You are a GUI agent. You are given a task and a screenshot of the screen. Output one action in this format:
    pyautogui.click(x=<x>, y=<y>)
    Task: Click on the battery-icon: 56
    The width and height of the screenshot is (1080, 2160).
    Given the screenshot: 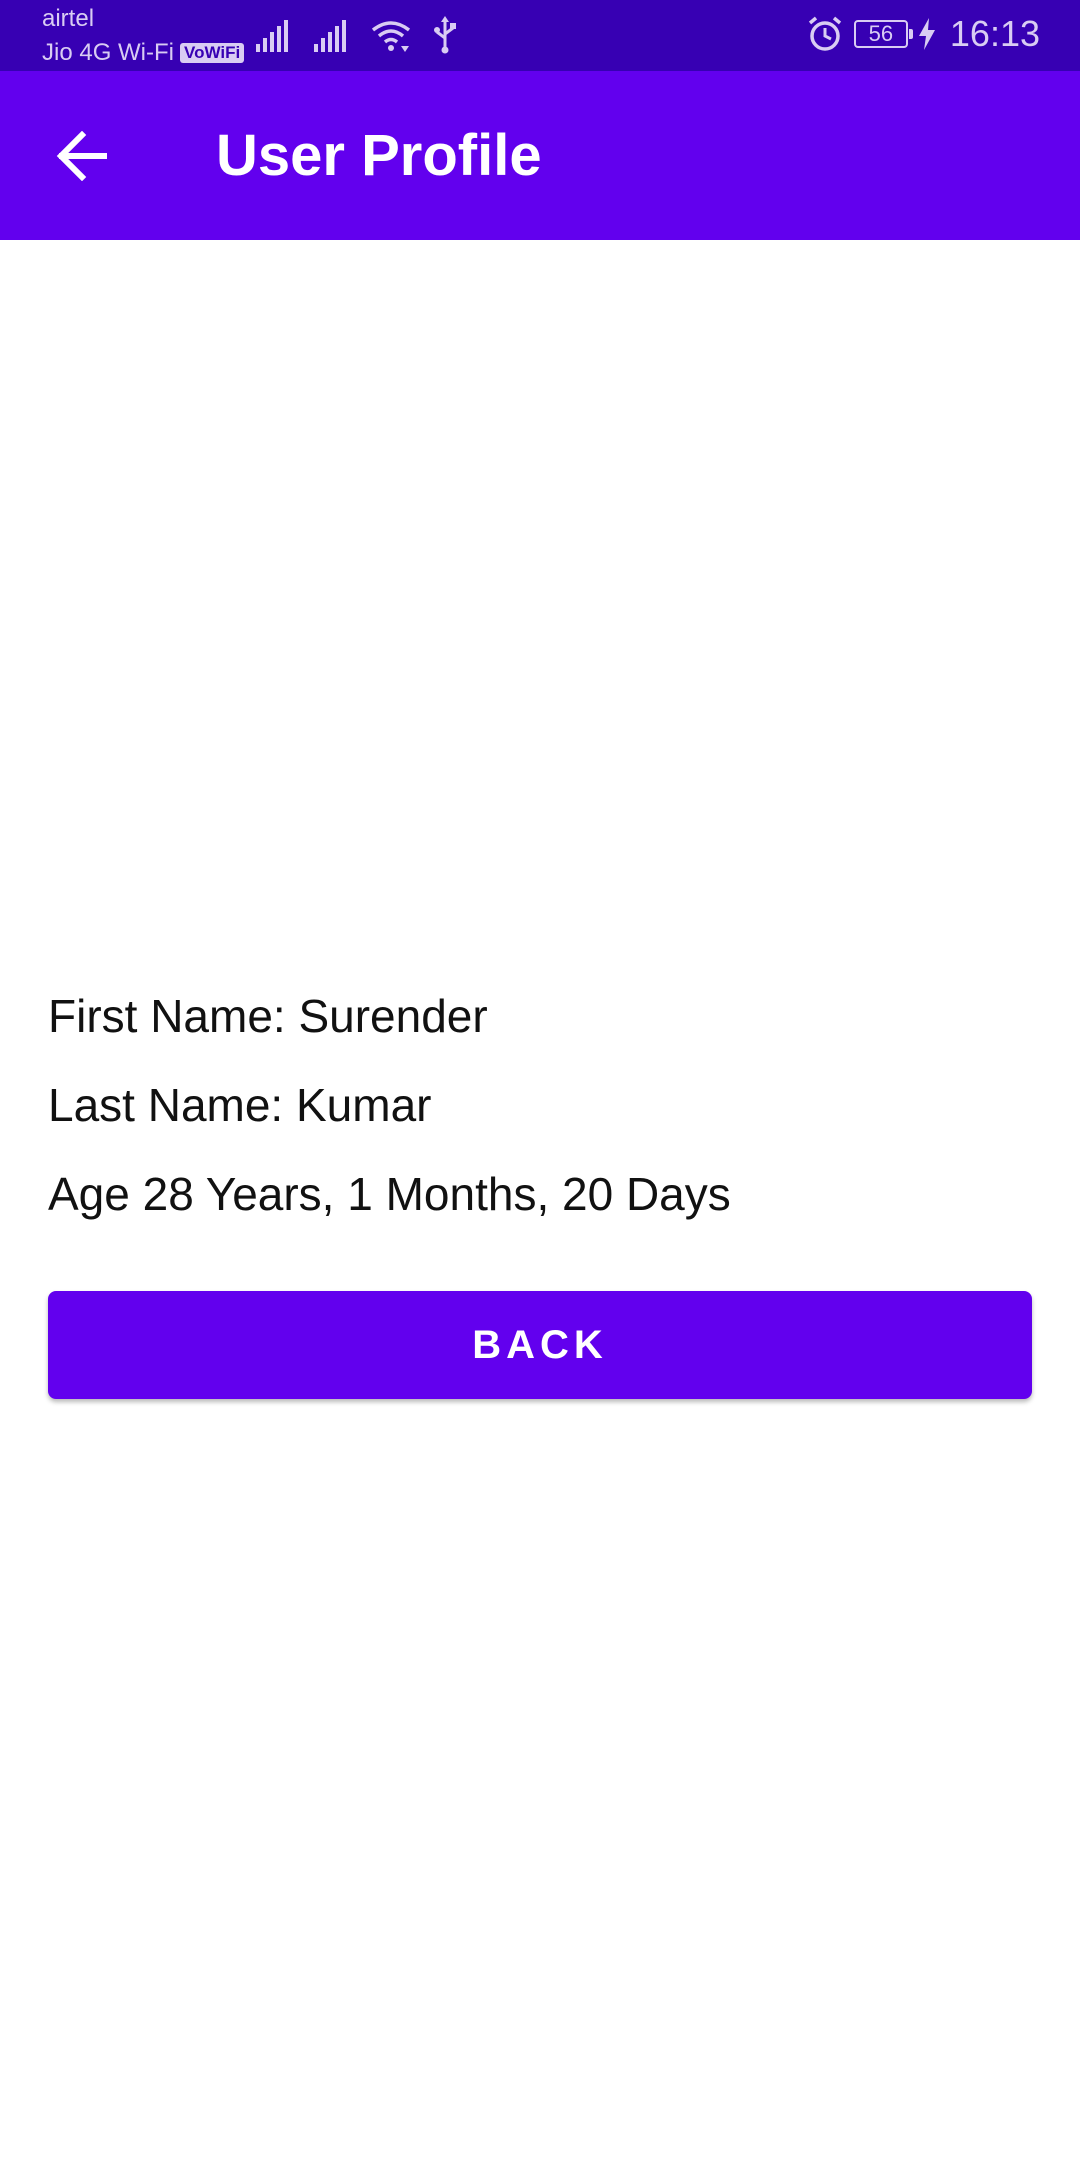 What is the action you would take?
    pyautogui.click(x=883, y=34)
    